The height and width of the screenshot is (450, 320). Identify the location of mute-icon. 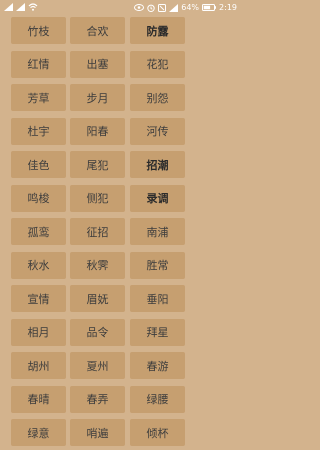
(162, 7).